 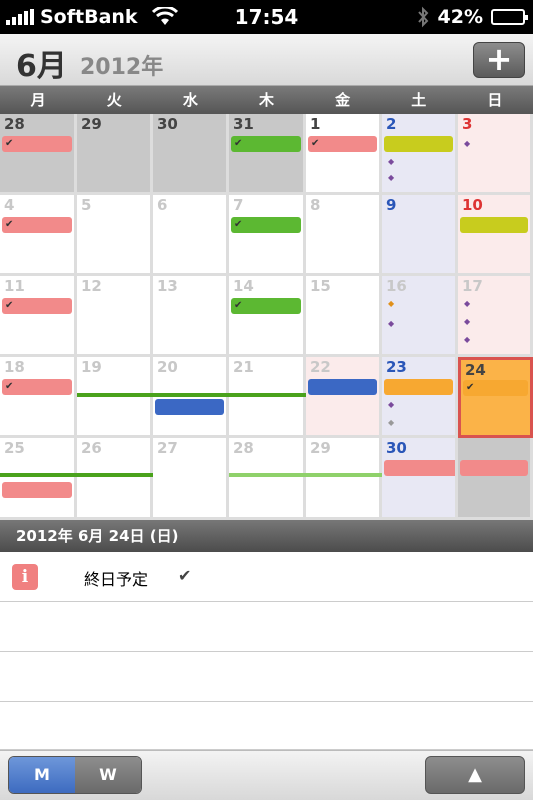 I want to click on day-cell: 6, so click(x=191, y=235).